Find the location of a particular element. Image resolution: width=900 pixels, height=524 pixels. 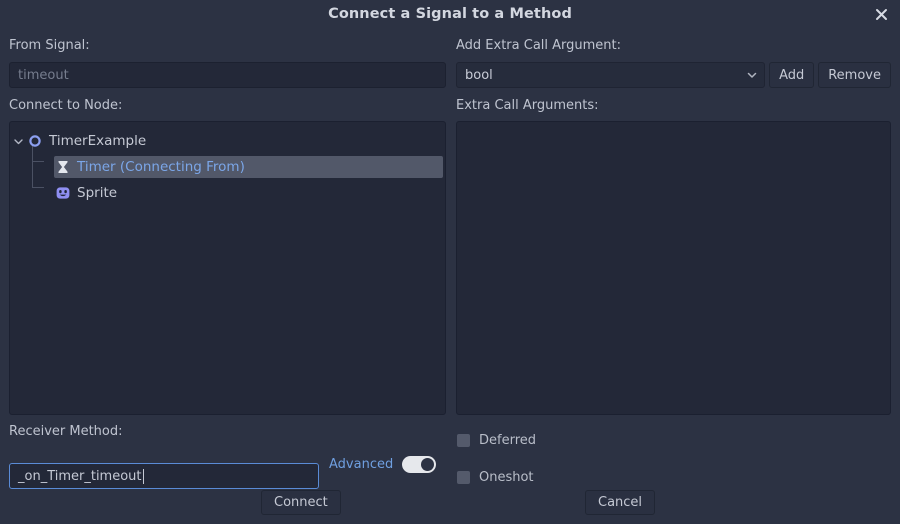

node2d-icon is located at coordinates (35, 141).